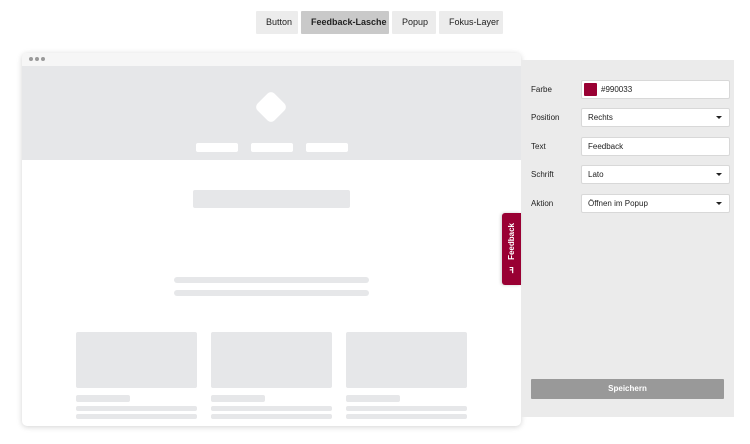 This screenshot has height=444, width=750. Describe the element at coordinates (542, 203) in the screenshot. I see `action-label: Aktion` at that location.